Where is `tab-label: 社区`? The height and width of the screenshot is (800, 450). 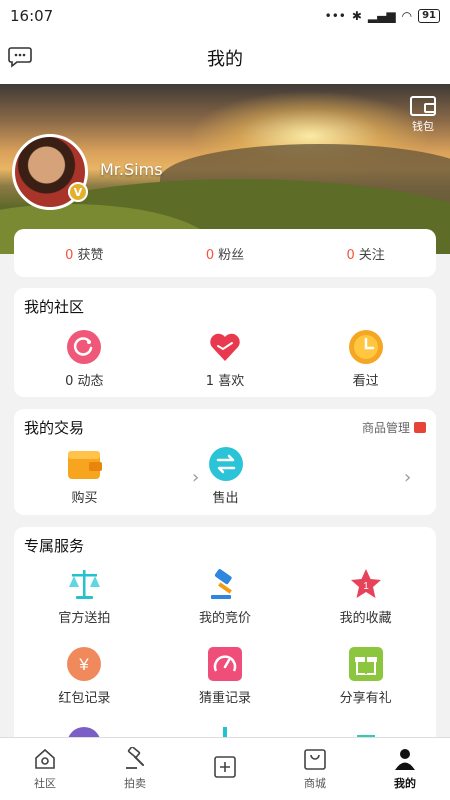 tab-label: 社区 is located at coordinates (45, 783).